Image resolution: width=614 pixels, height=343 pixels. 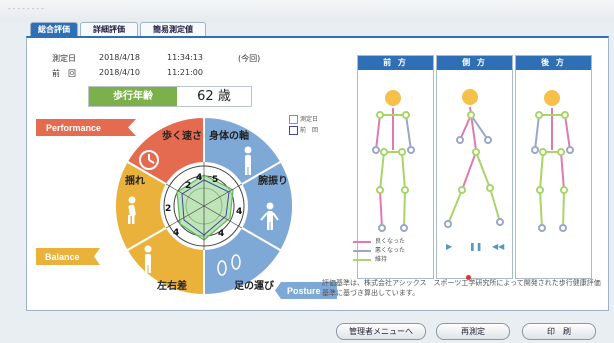 I want to click on remeasure-button: 再測定, so click(x=473, y=331).